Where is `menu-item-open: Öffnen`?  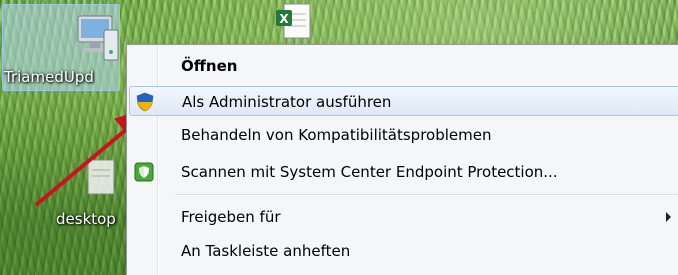 menu-item-open: Öffnen is located at coordinates (403, 66).